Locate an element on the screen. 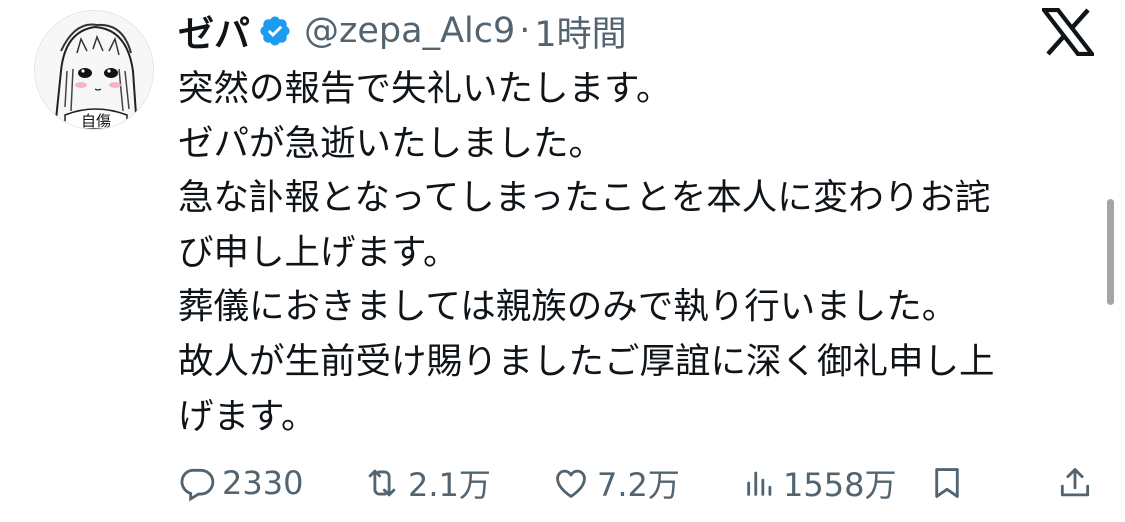 This screenshot has height=522, width=1125. share-icon is located at coordinates (1075, 483).